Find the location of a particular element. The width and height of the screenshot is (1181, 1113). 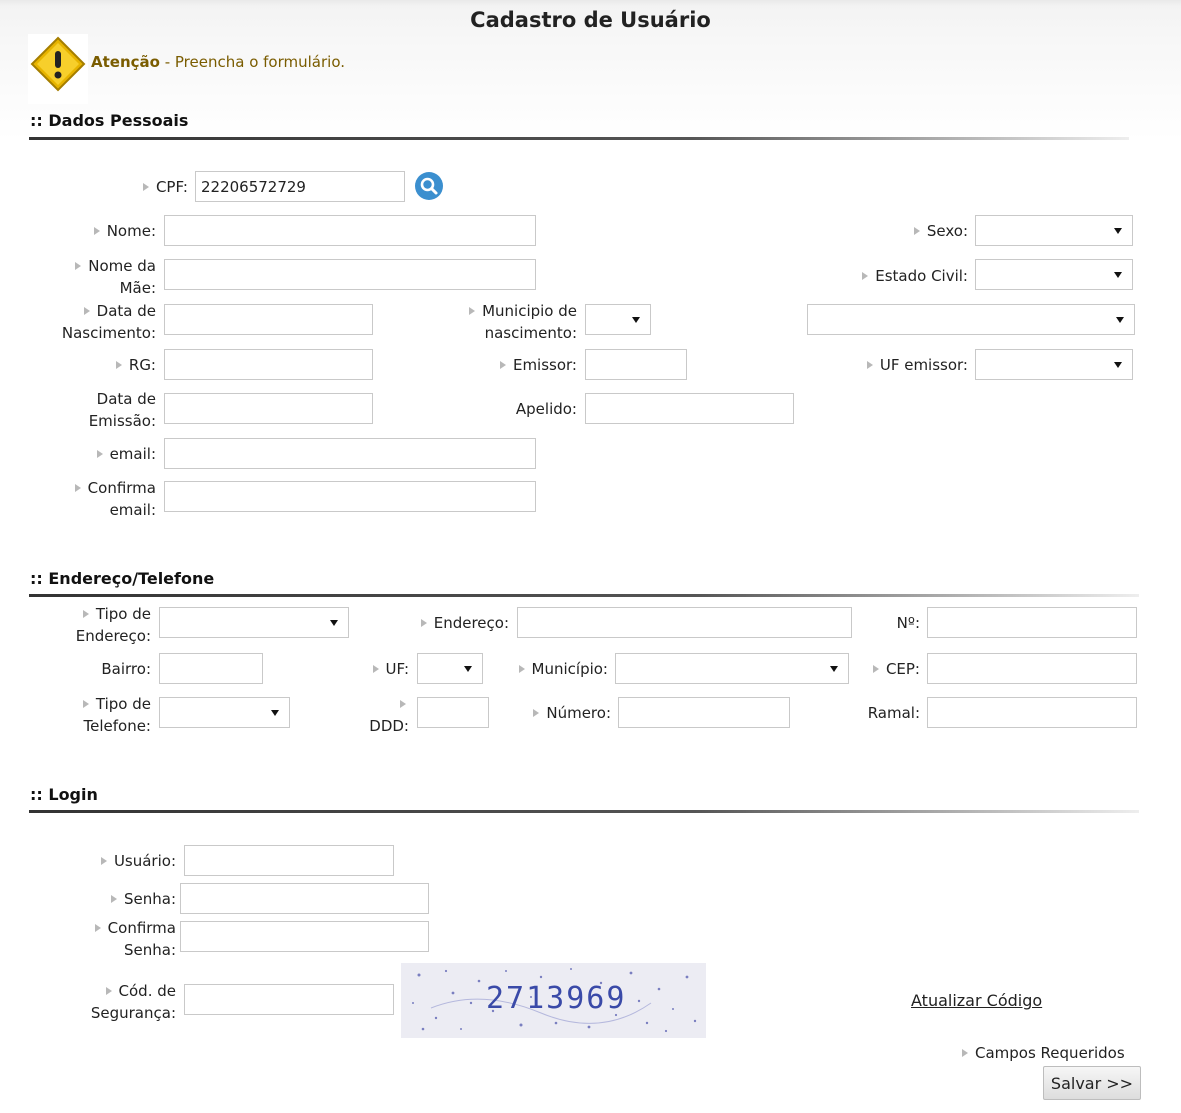

nome-mae-label: Nome da Mãe: is located at coordinates (103, 277).